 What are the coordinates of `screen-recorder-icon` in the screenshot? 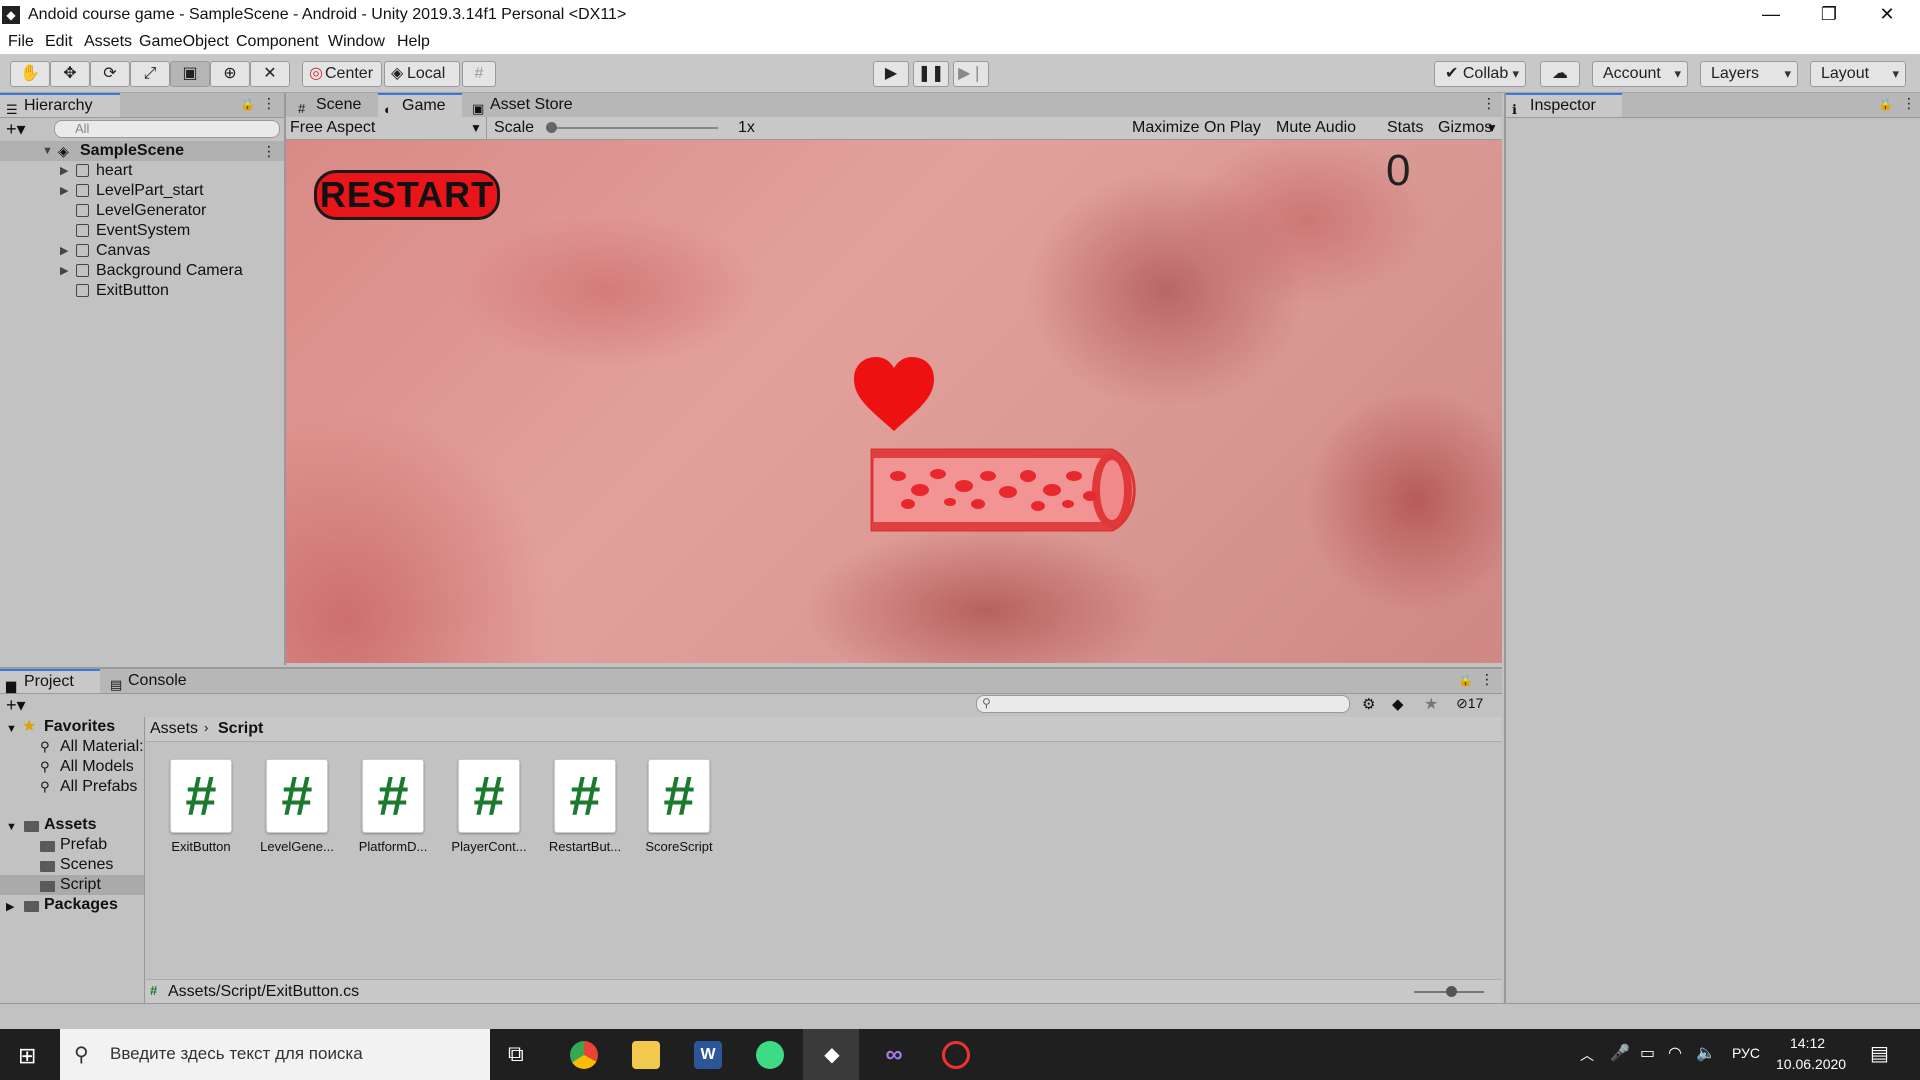 It's located at (956, 1055).